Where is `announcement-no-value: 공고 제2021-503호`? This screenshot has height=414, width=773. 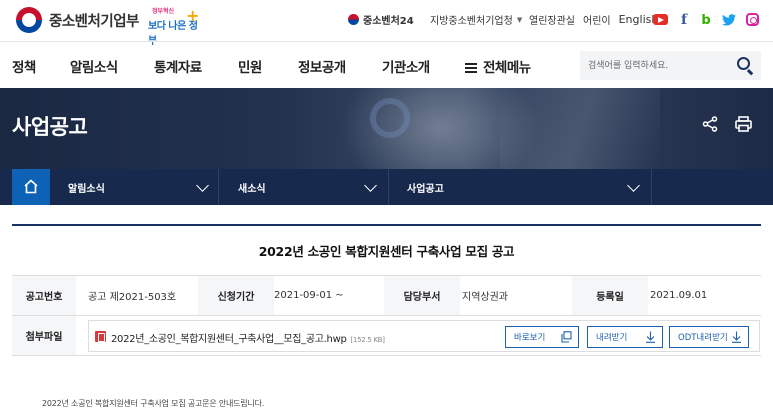 announcement-no-value: 공고 제2021-503호 is located at coordinates (132, 297).